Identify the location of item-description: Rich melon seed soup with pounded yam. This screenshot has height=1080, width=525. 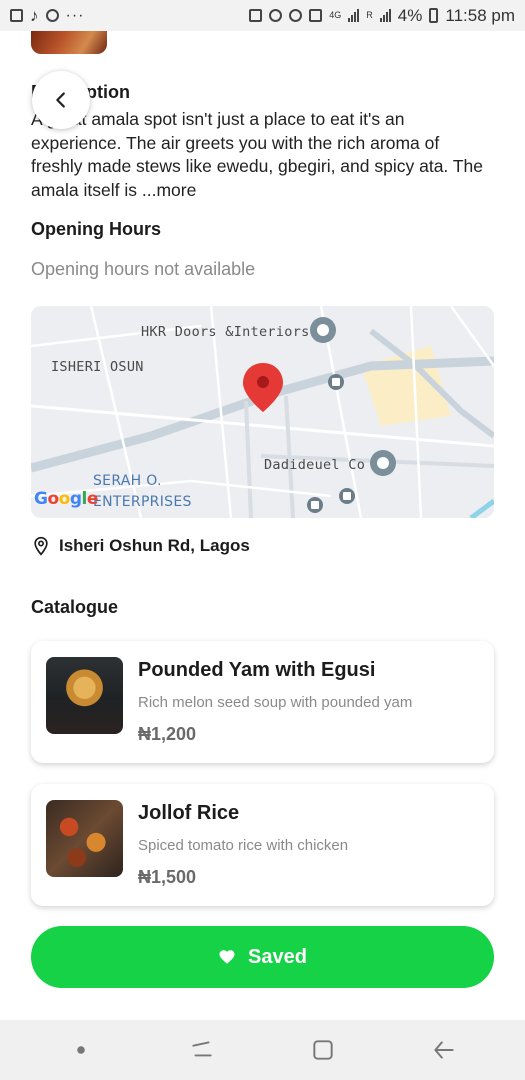
(275, 702).